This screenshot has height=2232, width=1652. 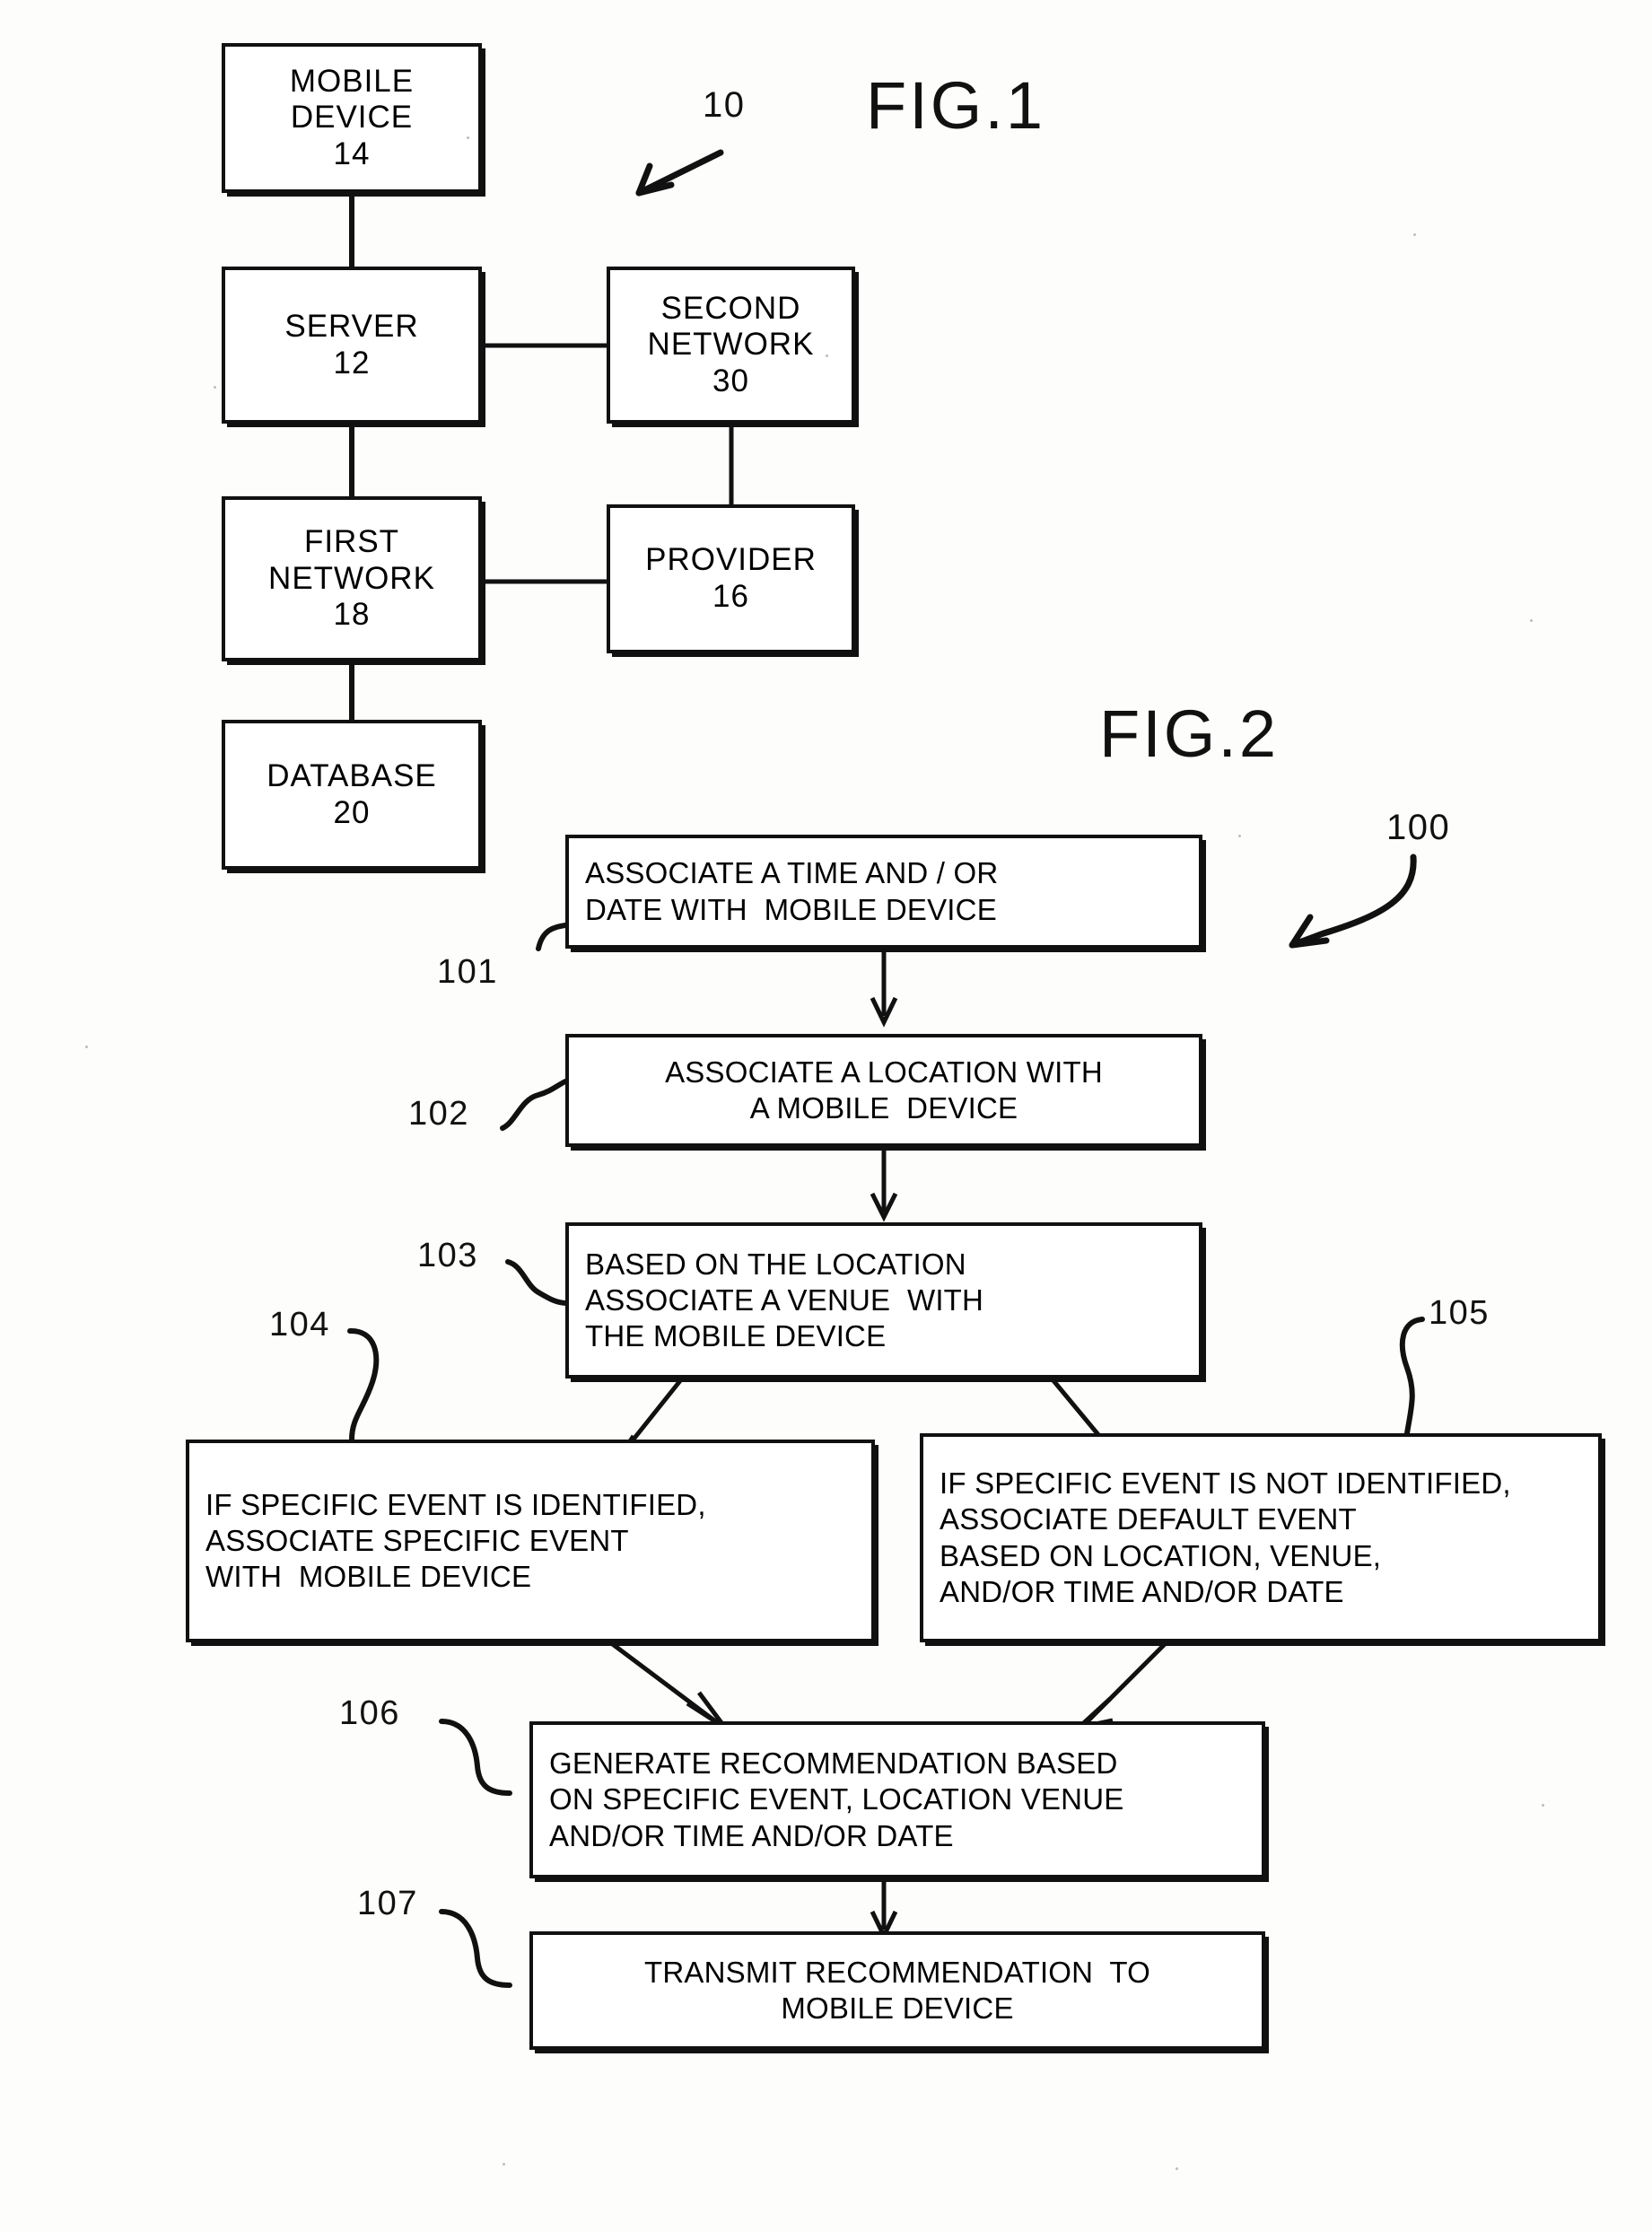 What do you see at coordinates (1225, 1483) in the screenshot?
I see `step-line: IF SPECIFIC EVENT IS NOT IDENTIFIED,` at bounding box center [1225, 1483].